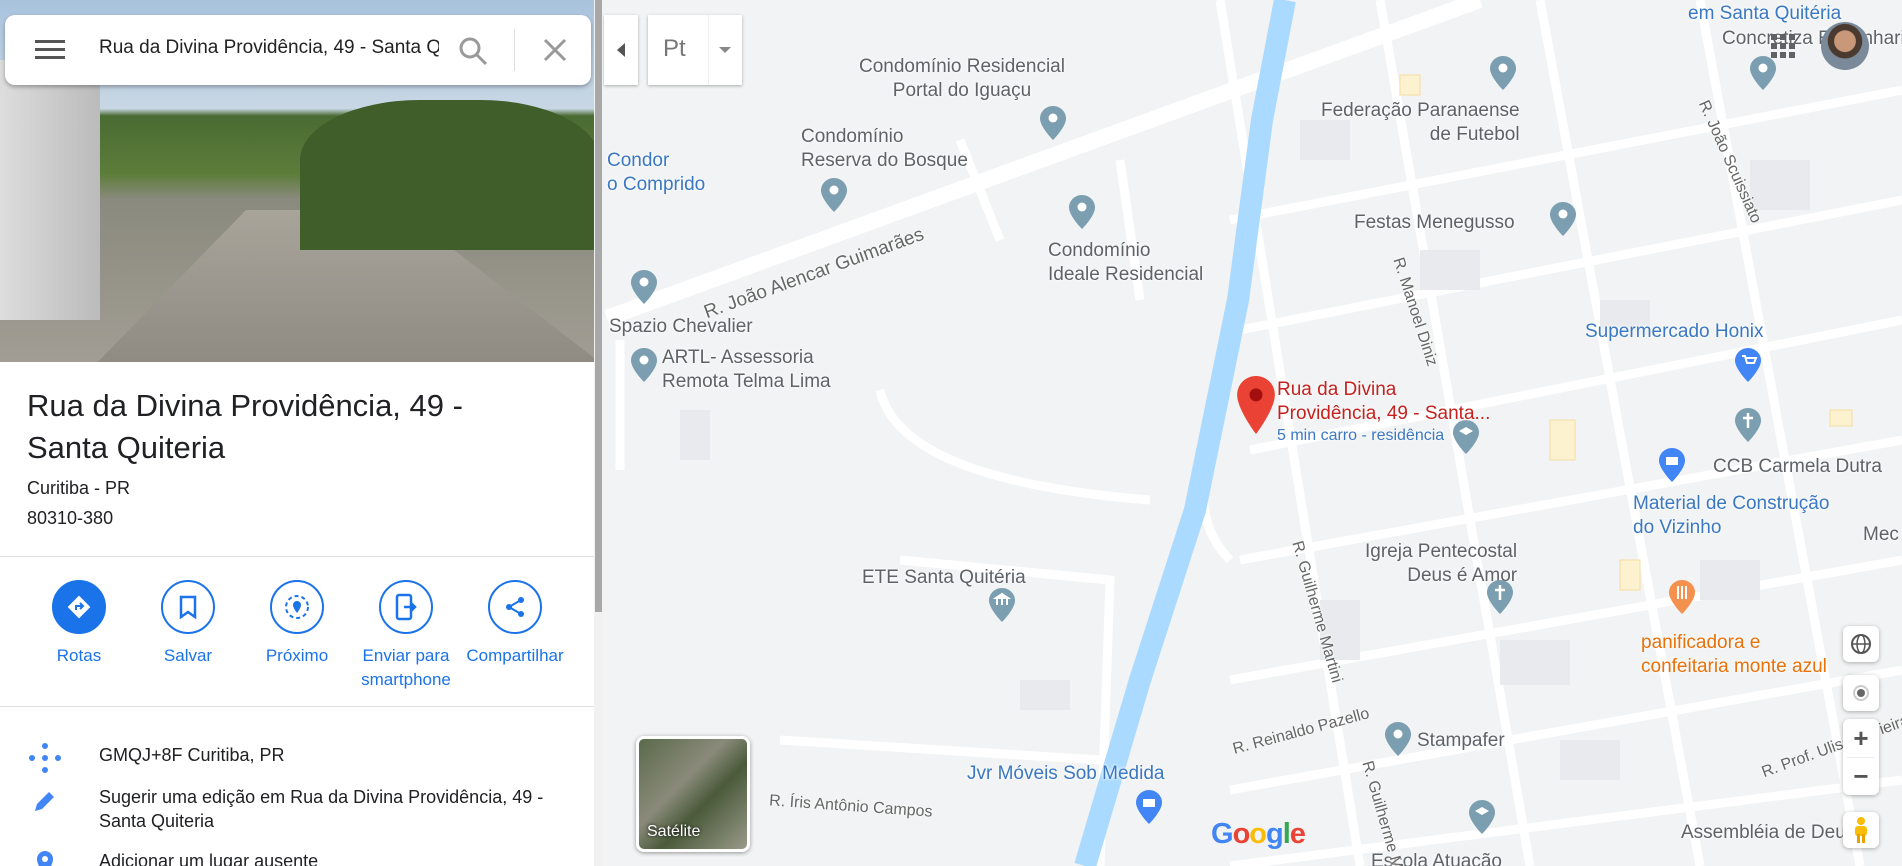 This screenshot has height=866, width=1902. I want to click on place-postal-code: 80310-380, so click(70, 518).